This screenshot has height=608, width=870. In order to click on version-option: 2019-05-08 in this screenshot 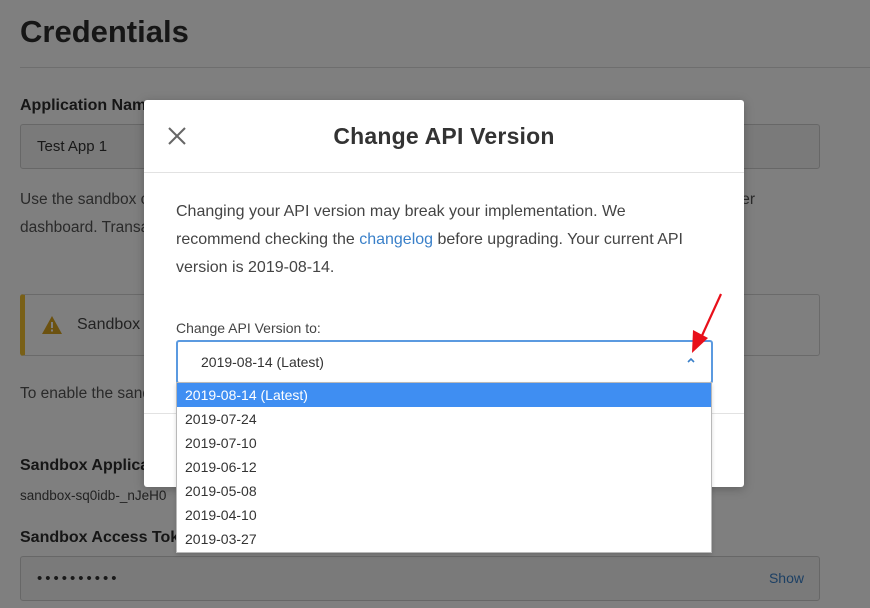, I will do `click(444, 491)`.